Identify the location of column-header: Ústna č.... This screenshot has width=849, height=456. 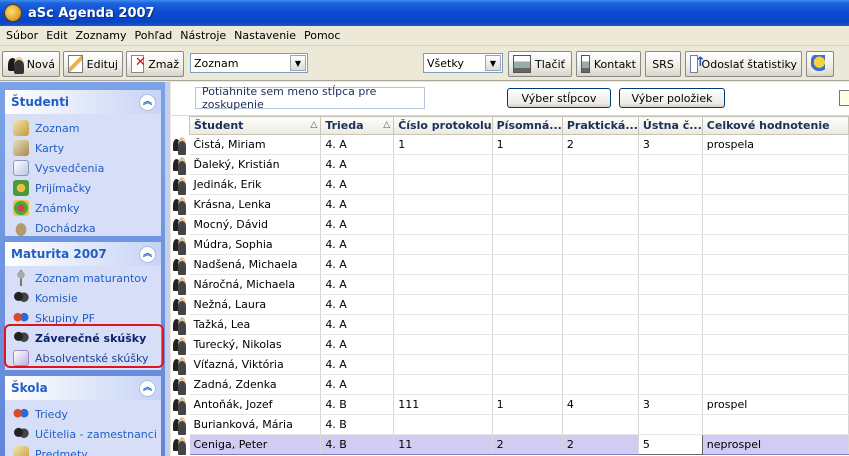
(670, 125).